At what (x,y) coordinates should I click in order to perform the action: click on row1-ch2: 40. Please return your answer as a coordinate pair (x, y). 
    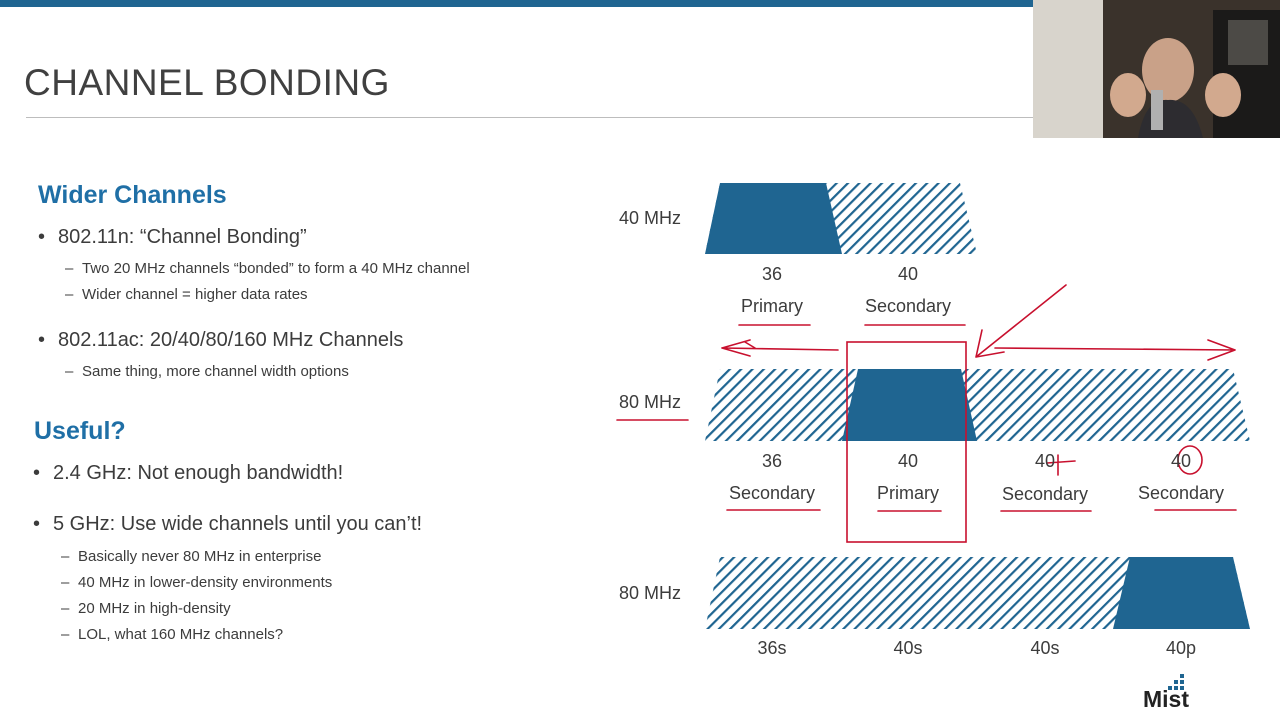
    Looking at the image, I should click on (908, 274).